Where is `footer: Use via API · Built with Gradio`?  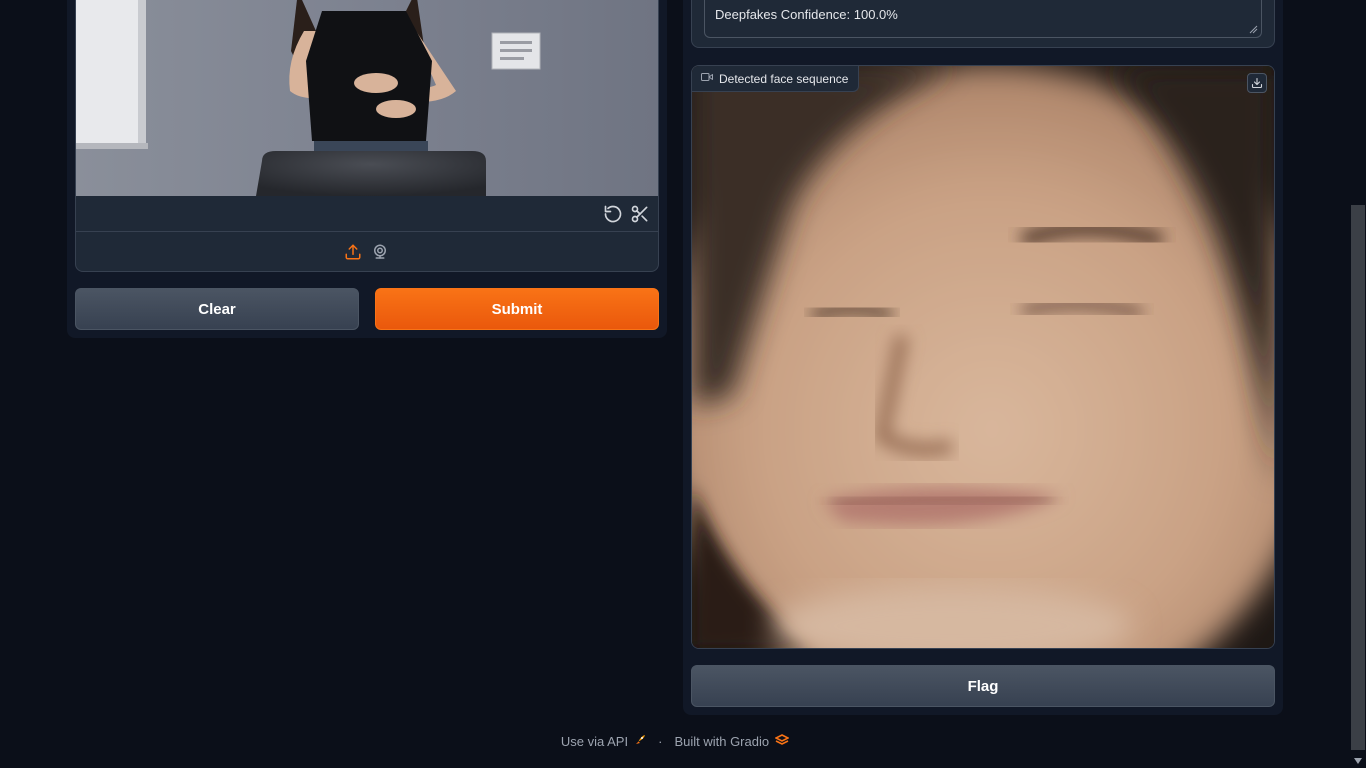 footer: Use via API · Built with Gradio is located at coordinates (675, 741).